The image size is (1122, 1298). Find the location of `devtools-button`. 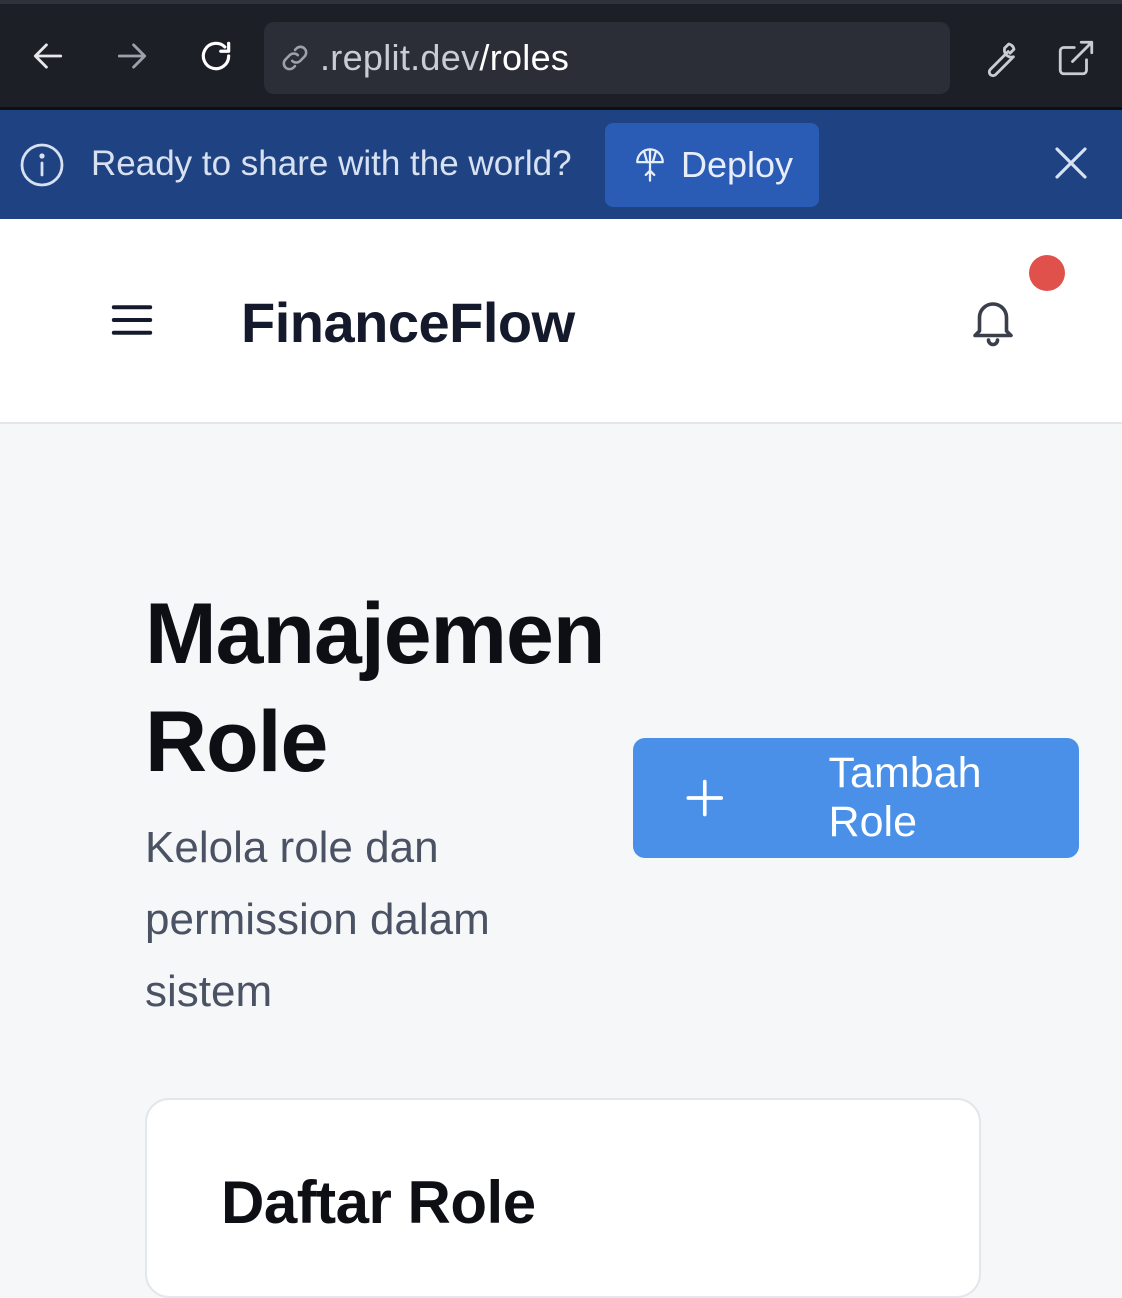

devtools-button is located at coordinates (1000, 58).